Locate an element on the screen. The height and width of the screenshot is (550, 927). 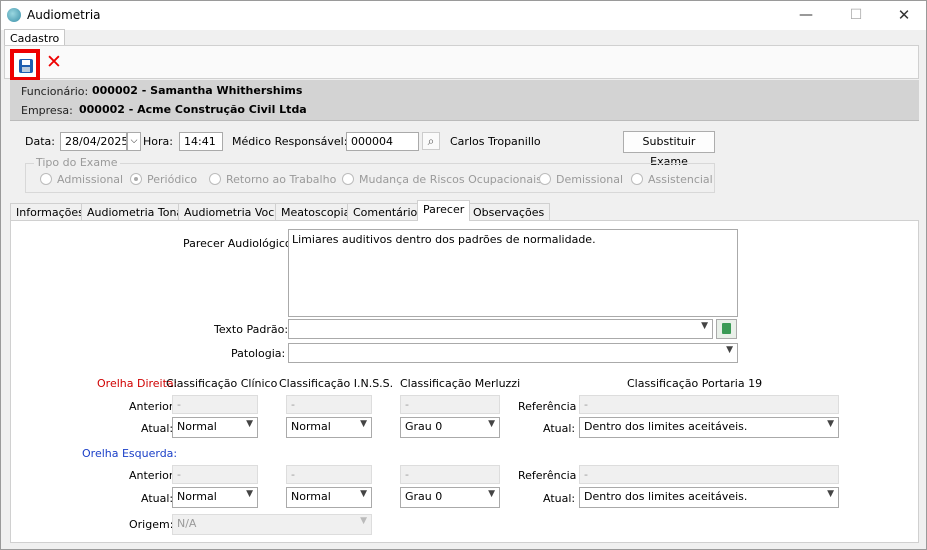
radio-periodico: Periódico is located at coordinates (163, 179).